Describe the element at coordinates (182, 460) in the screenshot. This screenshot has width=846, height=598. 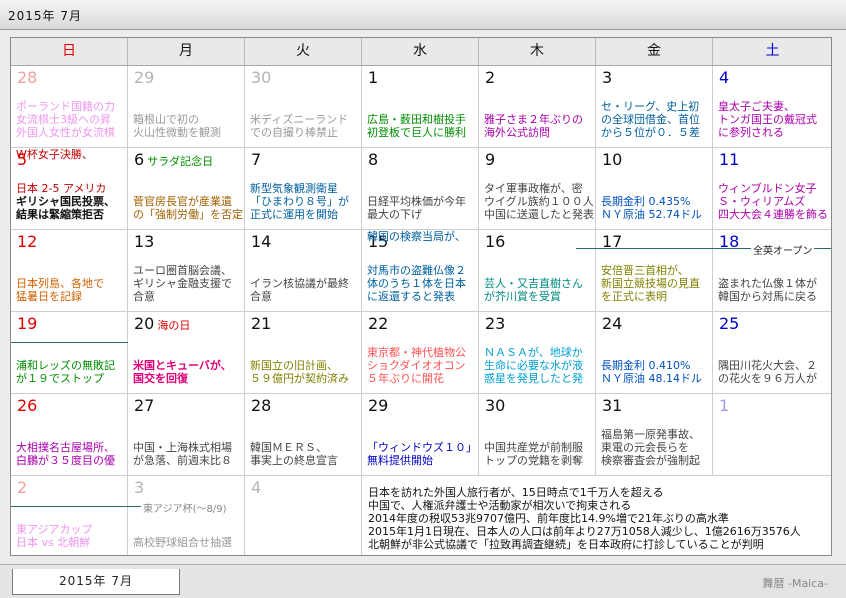
I see `event-text: が急落、前週末比８` at that location.